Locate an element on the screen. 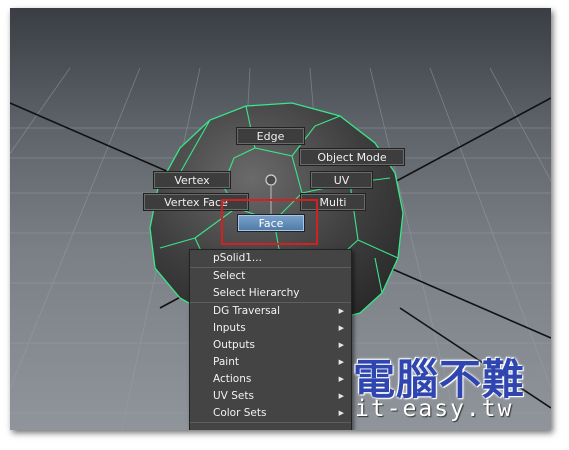  menu-item-uv-sets: UV Sets ▶ is located at coordinates (270, 396).